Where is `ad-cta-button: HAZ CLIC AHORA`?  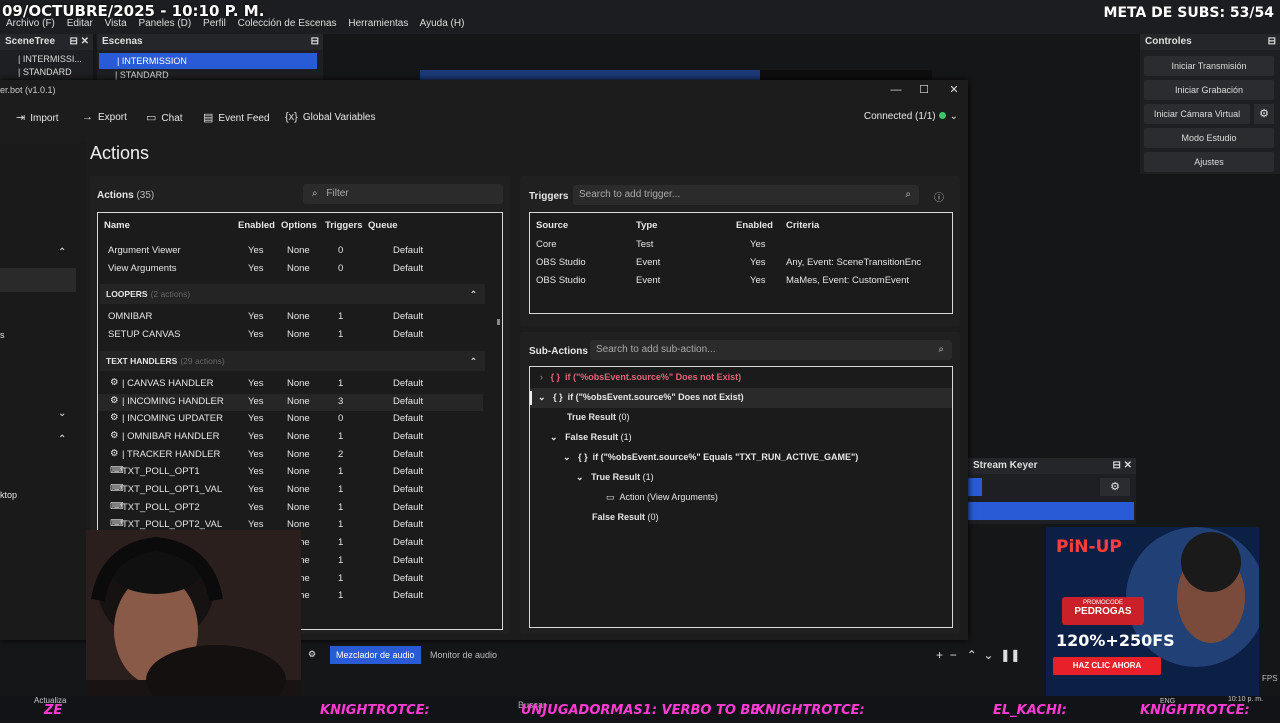
ad-cta-button: HAZ CLIC AHORA is located at coordinates (1107, 666).